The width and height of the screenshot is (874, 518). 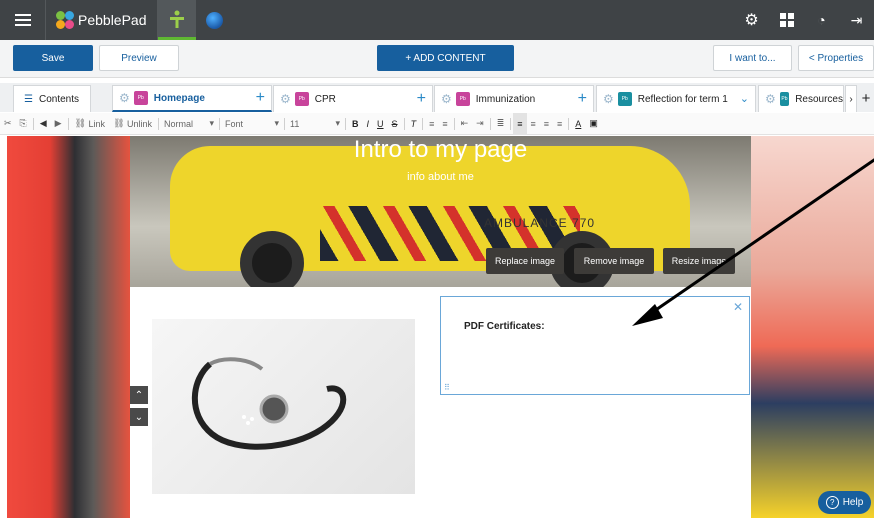 What do you see at coordinates (119, 123) in the screenshot?
I see `unlink-icon: ⛓` at bounding box center [119, 123].